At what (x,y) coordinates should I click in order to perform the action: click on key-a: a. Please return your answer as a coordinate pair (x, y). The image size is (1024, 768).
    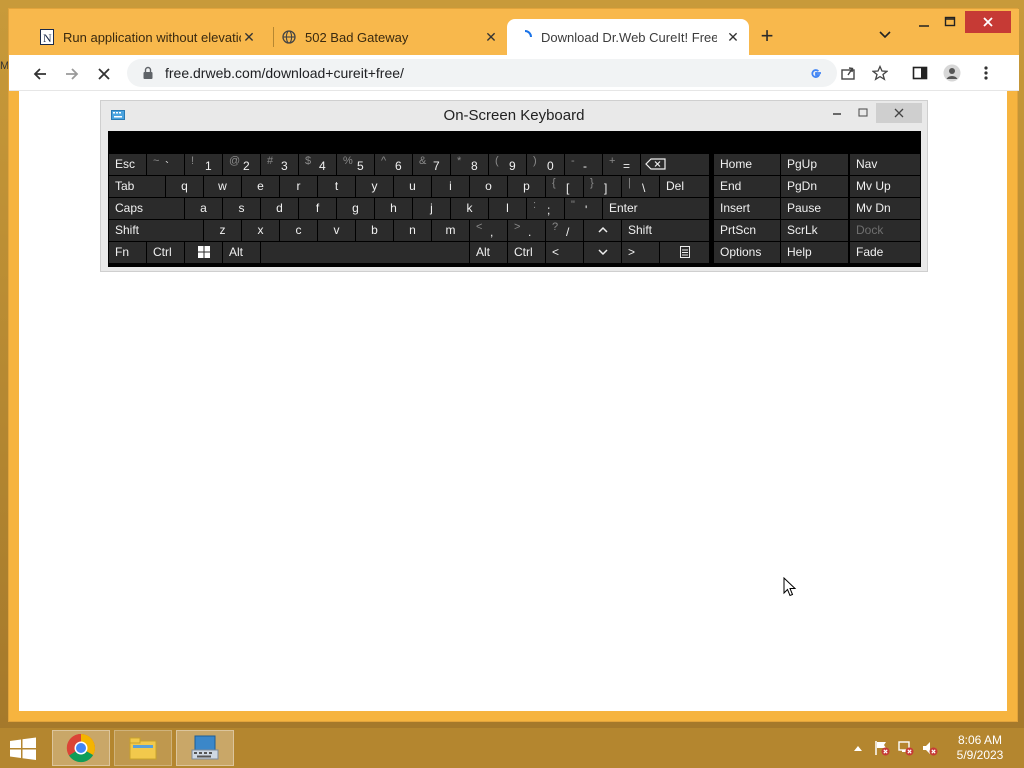
    Looking at the image, I should click on (203, 208).